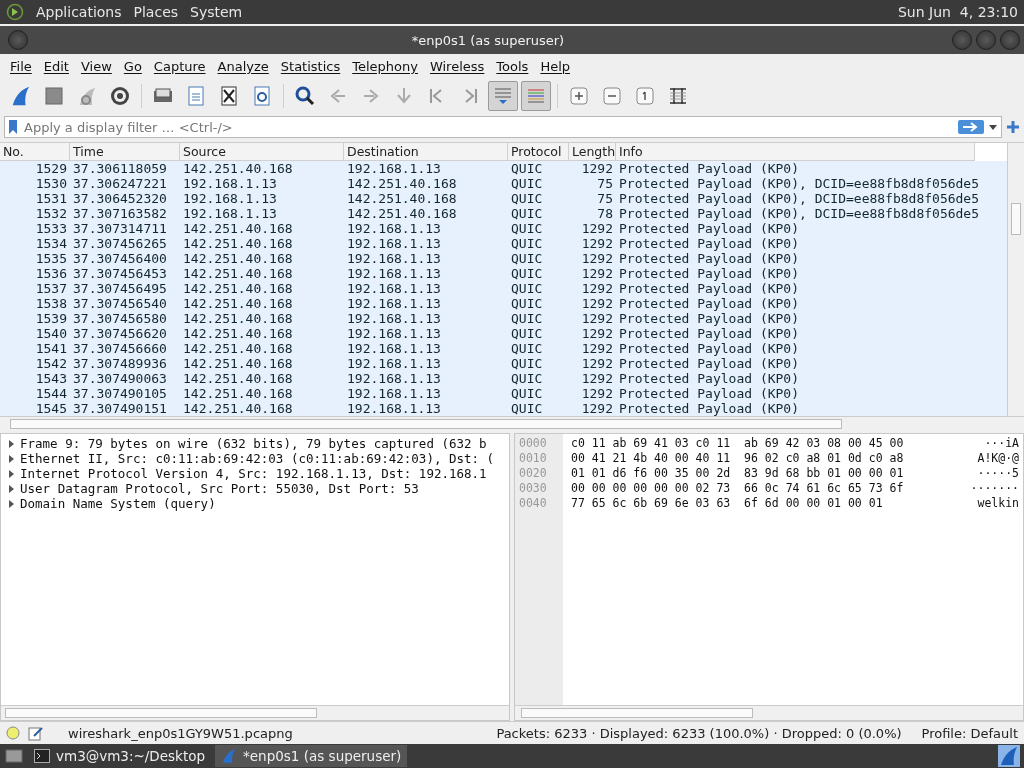 The height and width of the screenshot is (768, 1024). Describe the element at coordinates (15, 12) in the screenshot. I see `app-menu-logo-icon` at that location.